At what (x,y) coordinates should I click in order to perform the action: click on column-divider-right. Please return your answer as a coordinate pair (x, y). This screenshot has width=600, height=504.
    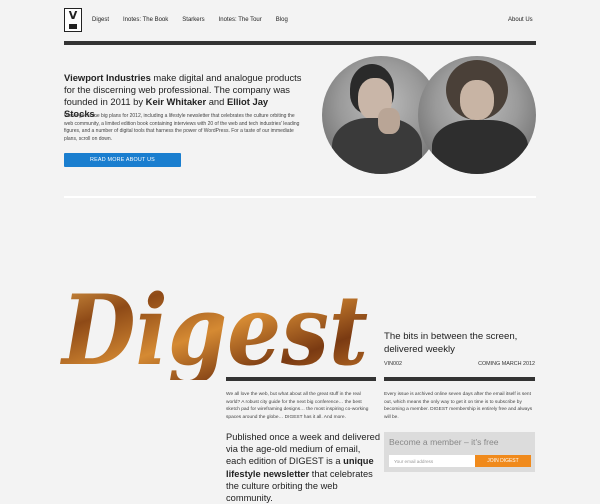
    Looking at the image, I should click on (459, 379).